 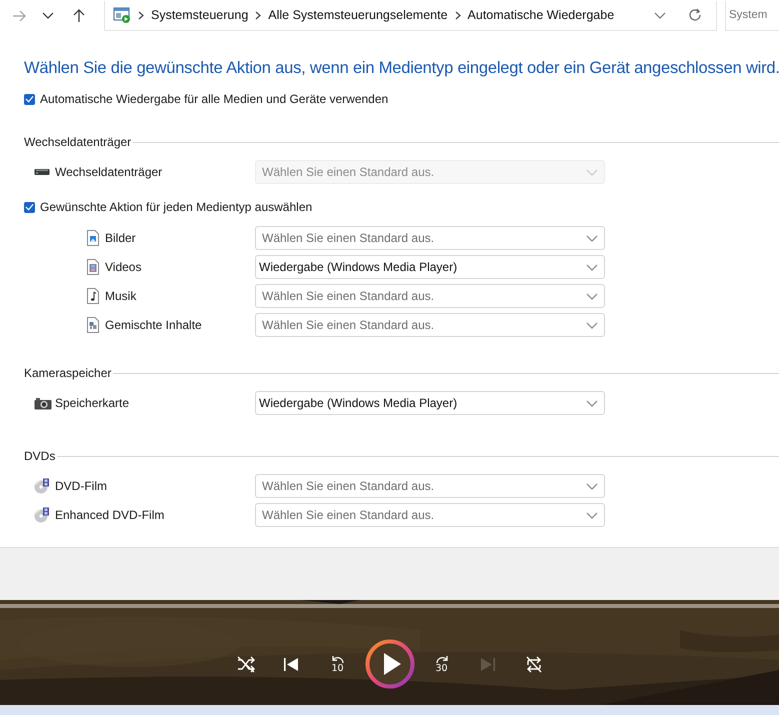 I want to click on repeat-off-icon, so click(x=533, y=664).